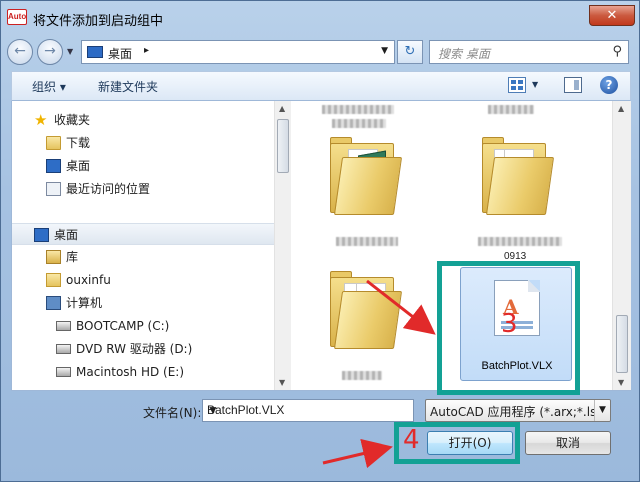 The image size is (640, 482). What do you see at coordinates (41, 120) in the screenshot?
I see `star-icon: ★` at bounding box center [41, 120].